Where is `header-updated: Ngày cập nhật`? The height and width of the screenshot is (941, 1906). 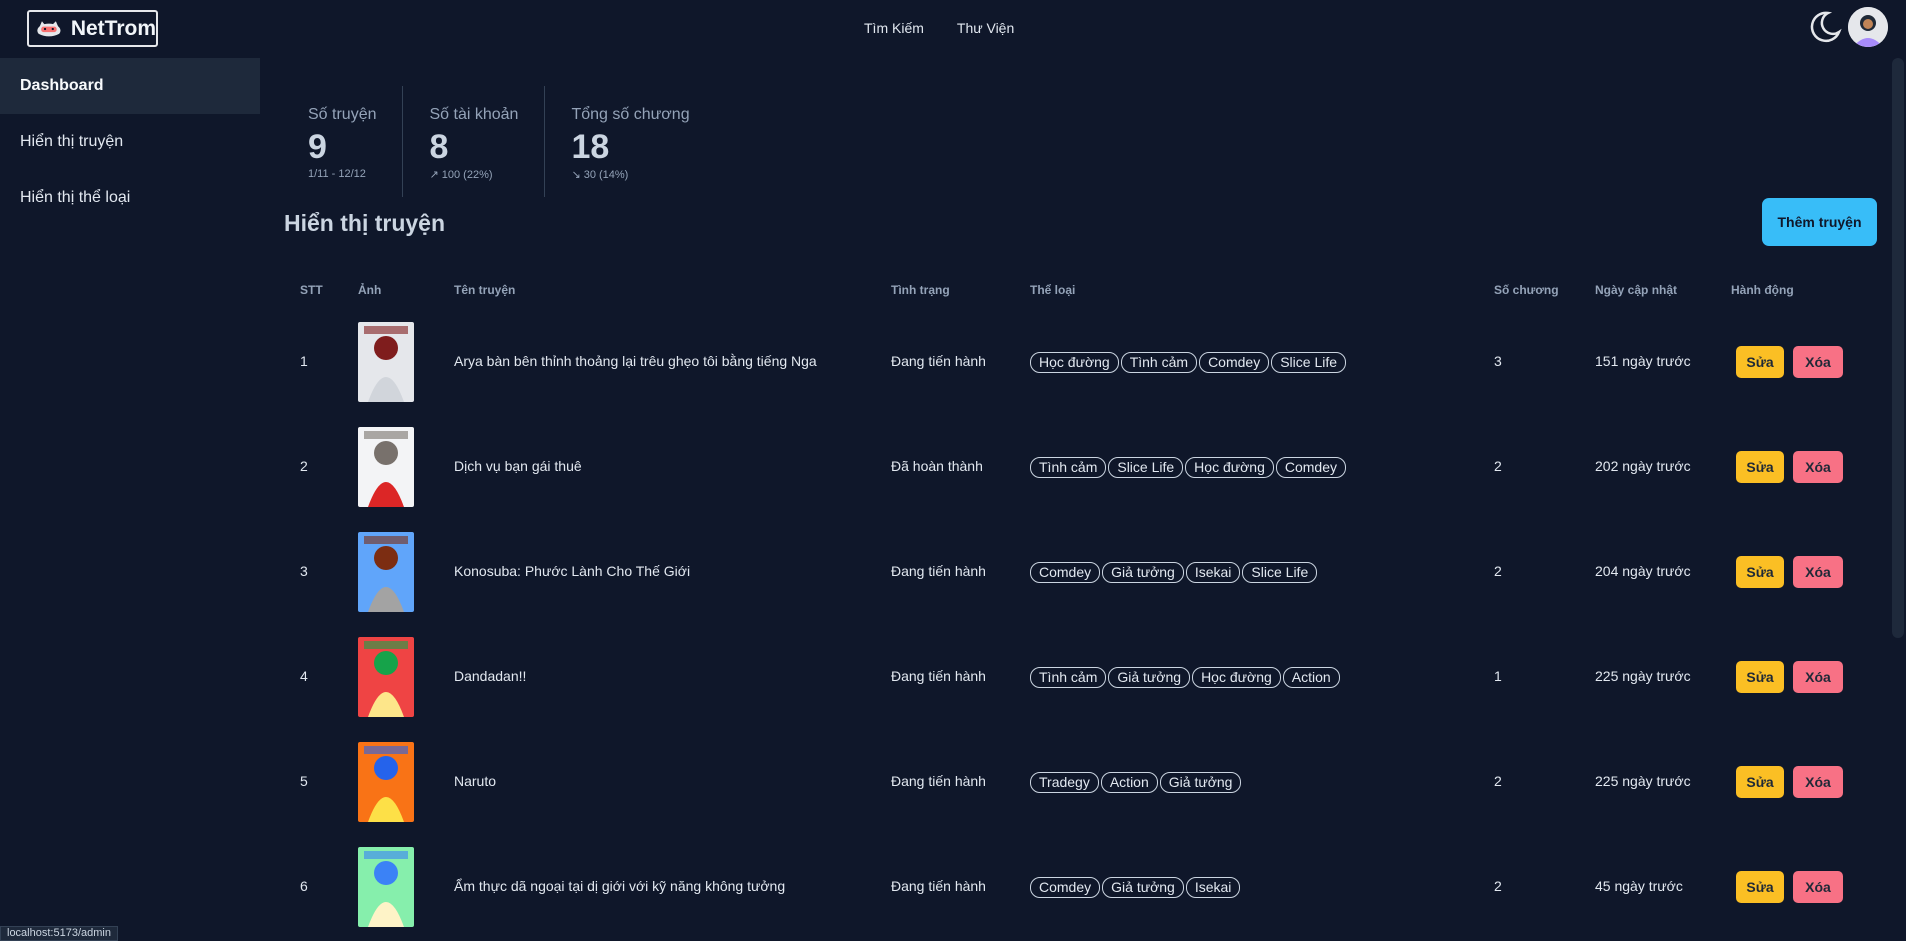
header-updated: Ngày cập nhật is located at coordinates (1636, 290).